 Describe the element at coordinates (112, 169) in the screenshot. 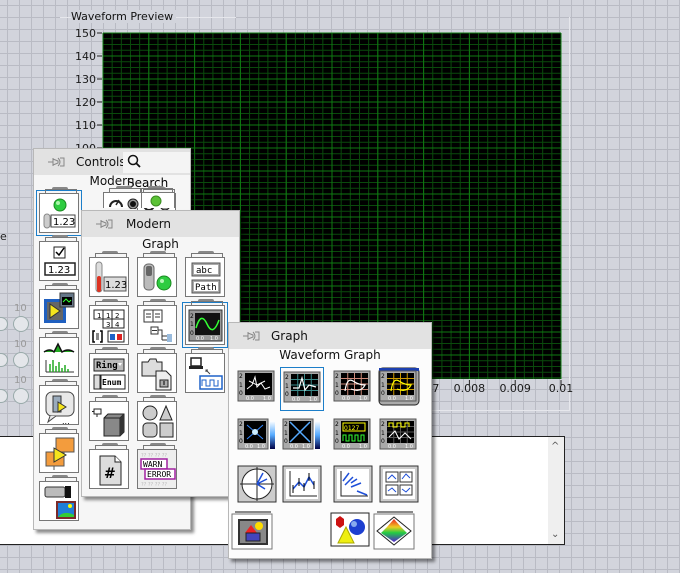

I see `palette-header: Controls Search` at that location.